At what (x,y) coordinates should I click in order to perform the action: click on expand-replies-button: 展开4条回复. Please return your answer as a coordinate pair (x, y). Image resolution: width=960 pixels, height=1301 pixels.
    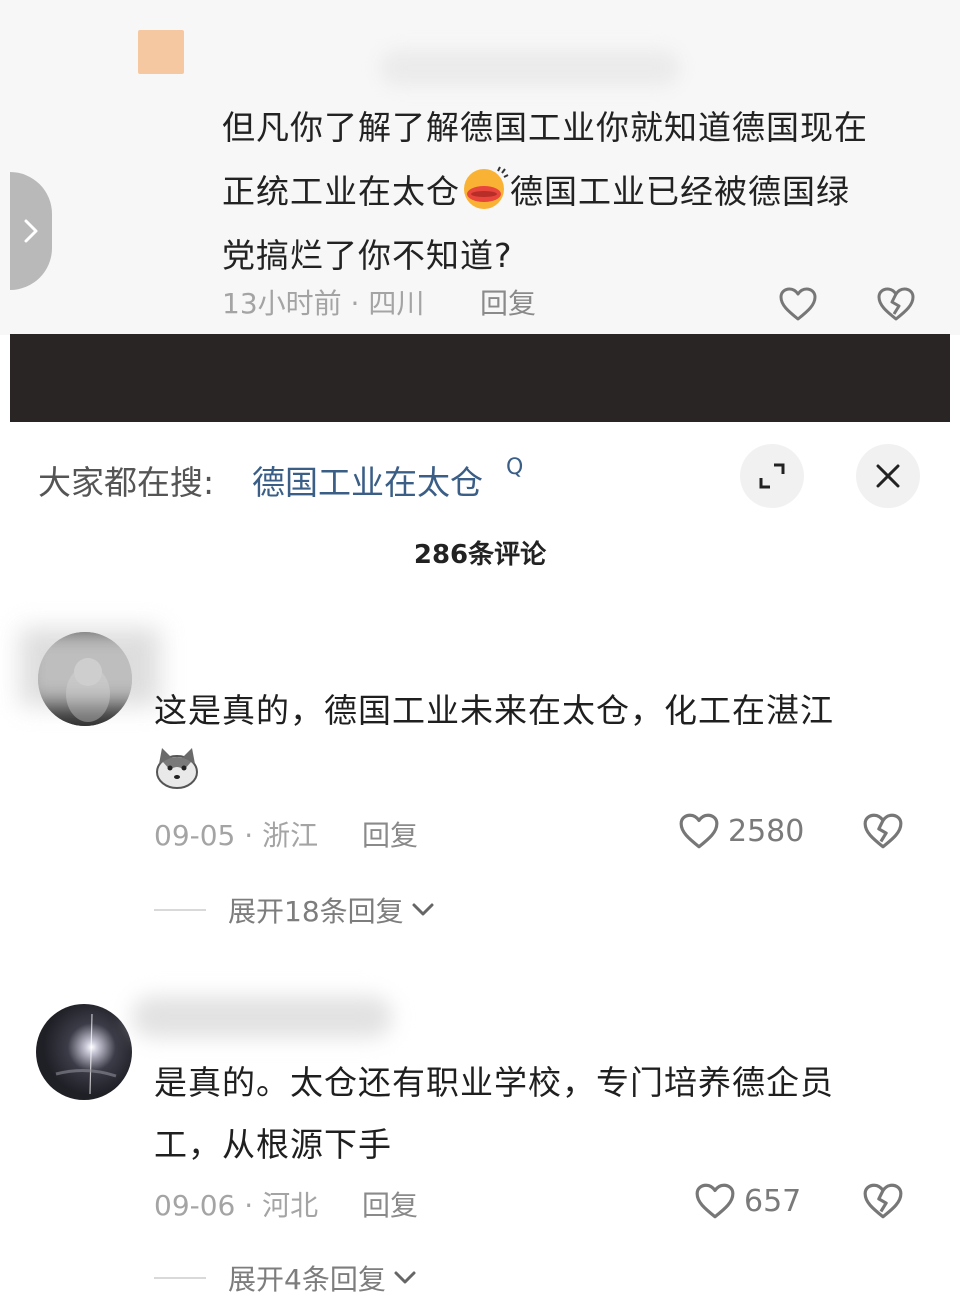
    Looking at the image, I should click on (286, 1278).